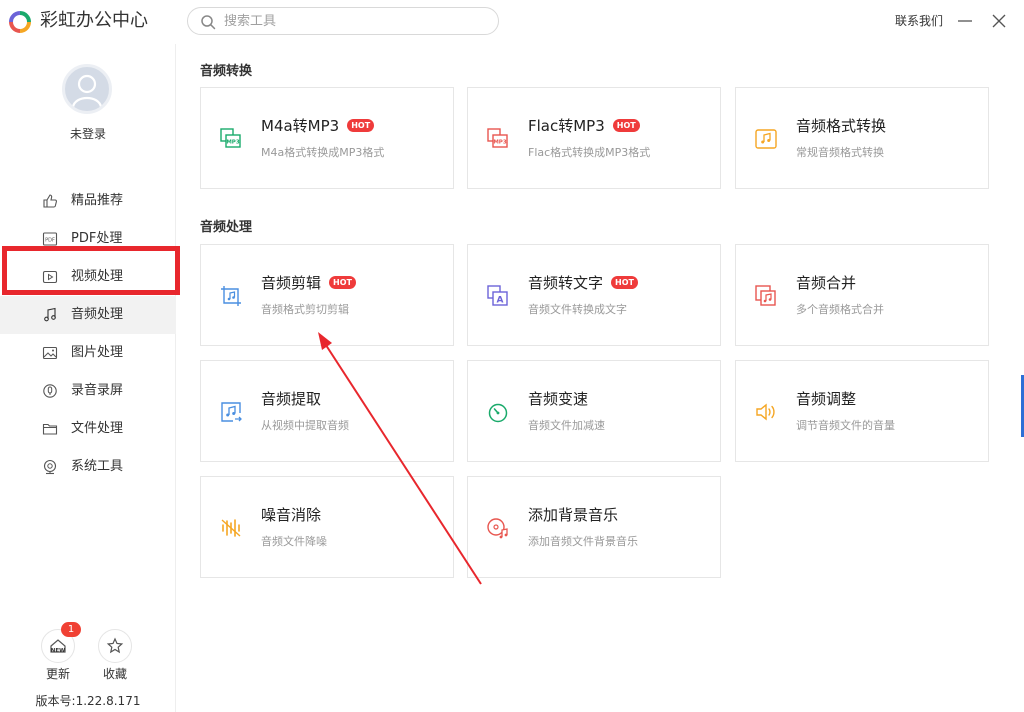  What do you see at coordinates (208, 22) in the screenshot?
I see `search-icon` at bounding box center [208, 22].